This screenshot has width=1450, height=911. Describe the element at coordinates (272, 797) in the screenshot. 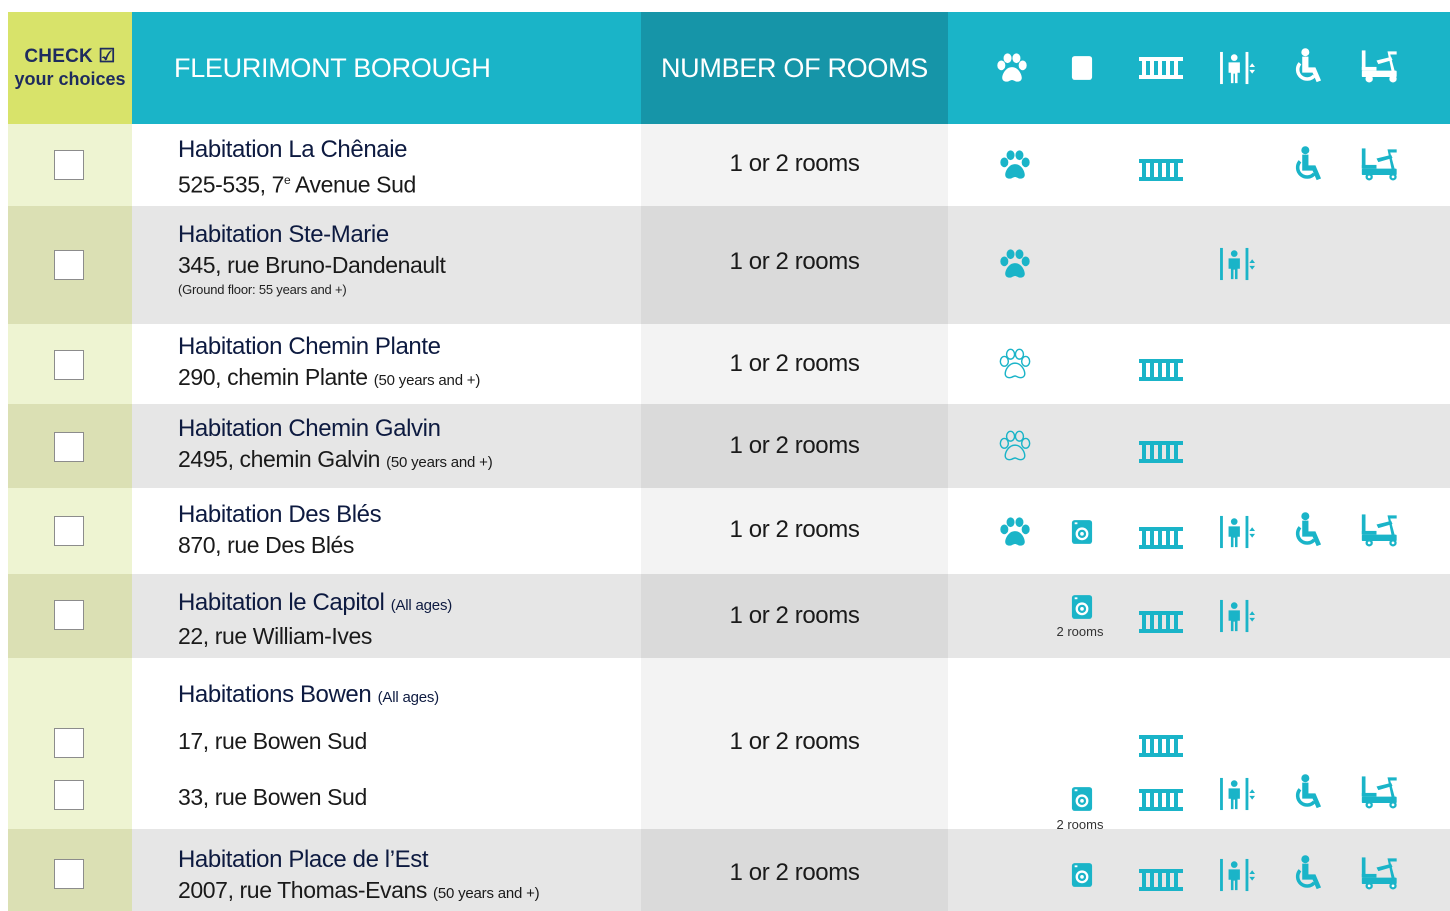

I see `housing-address: 33, rue Bowen Sud` at that location.